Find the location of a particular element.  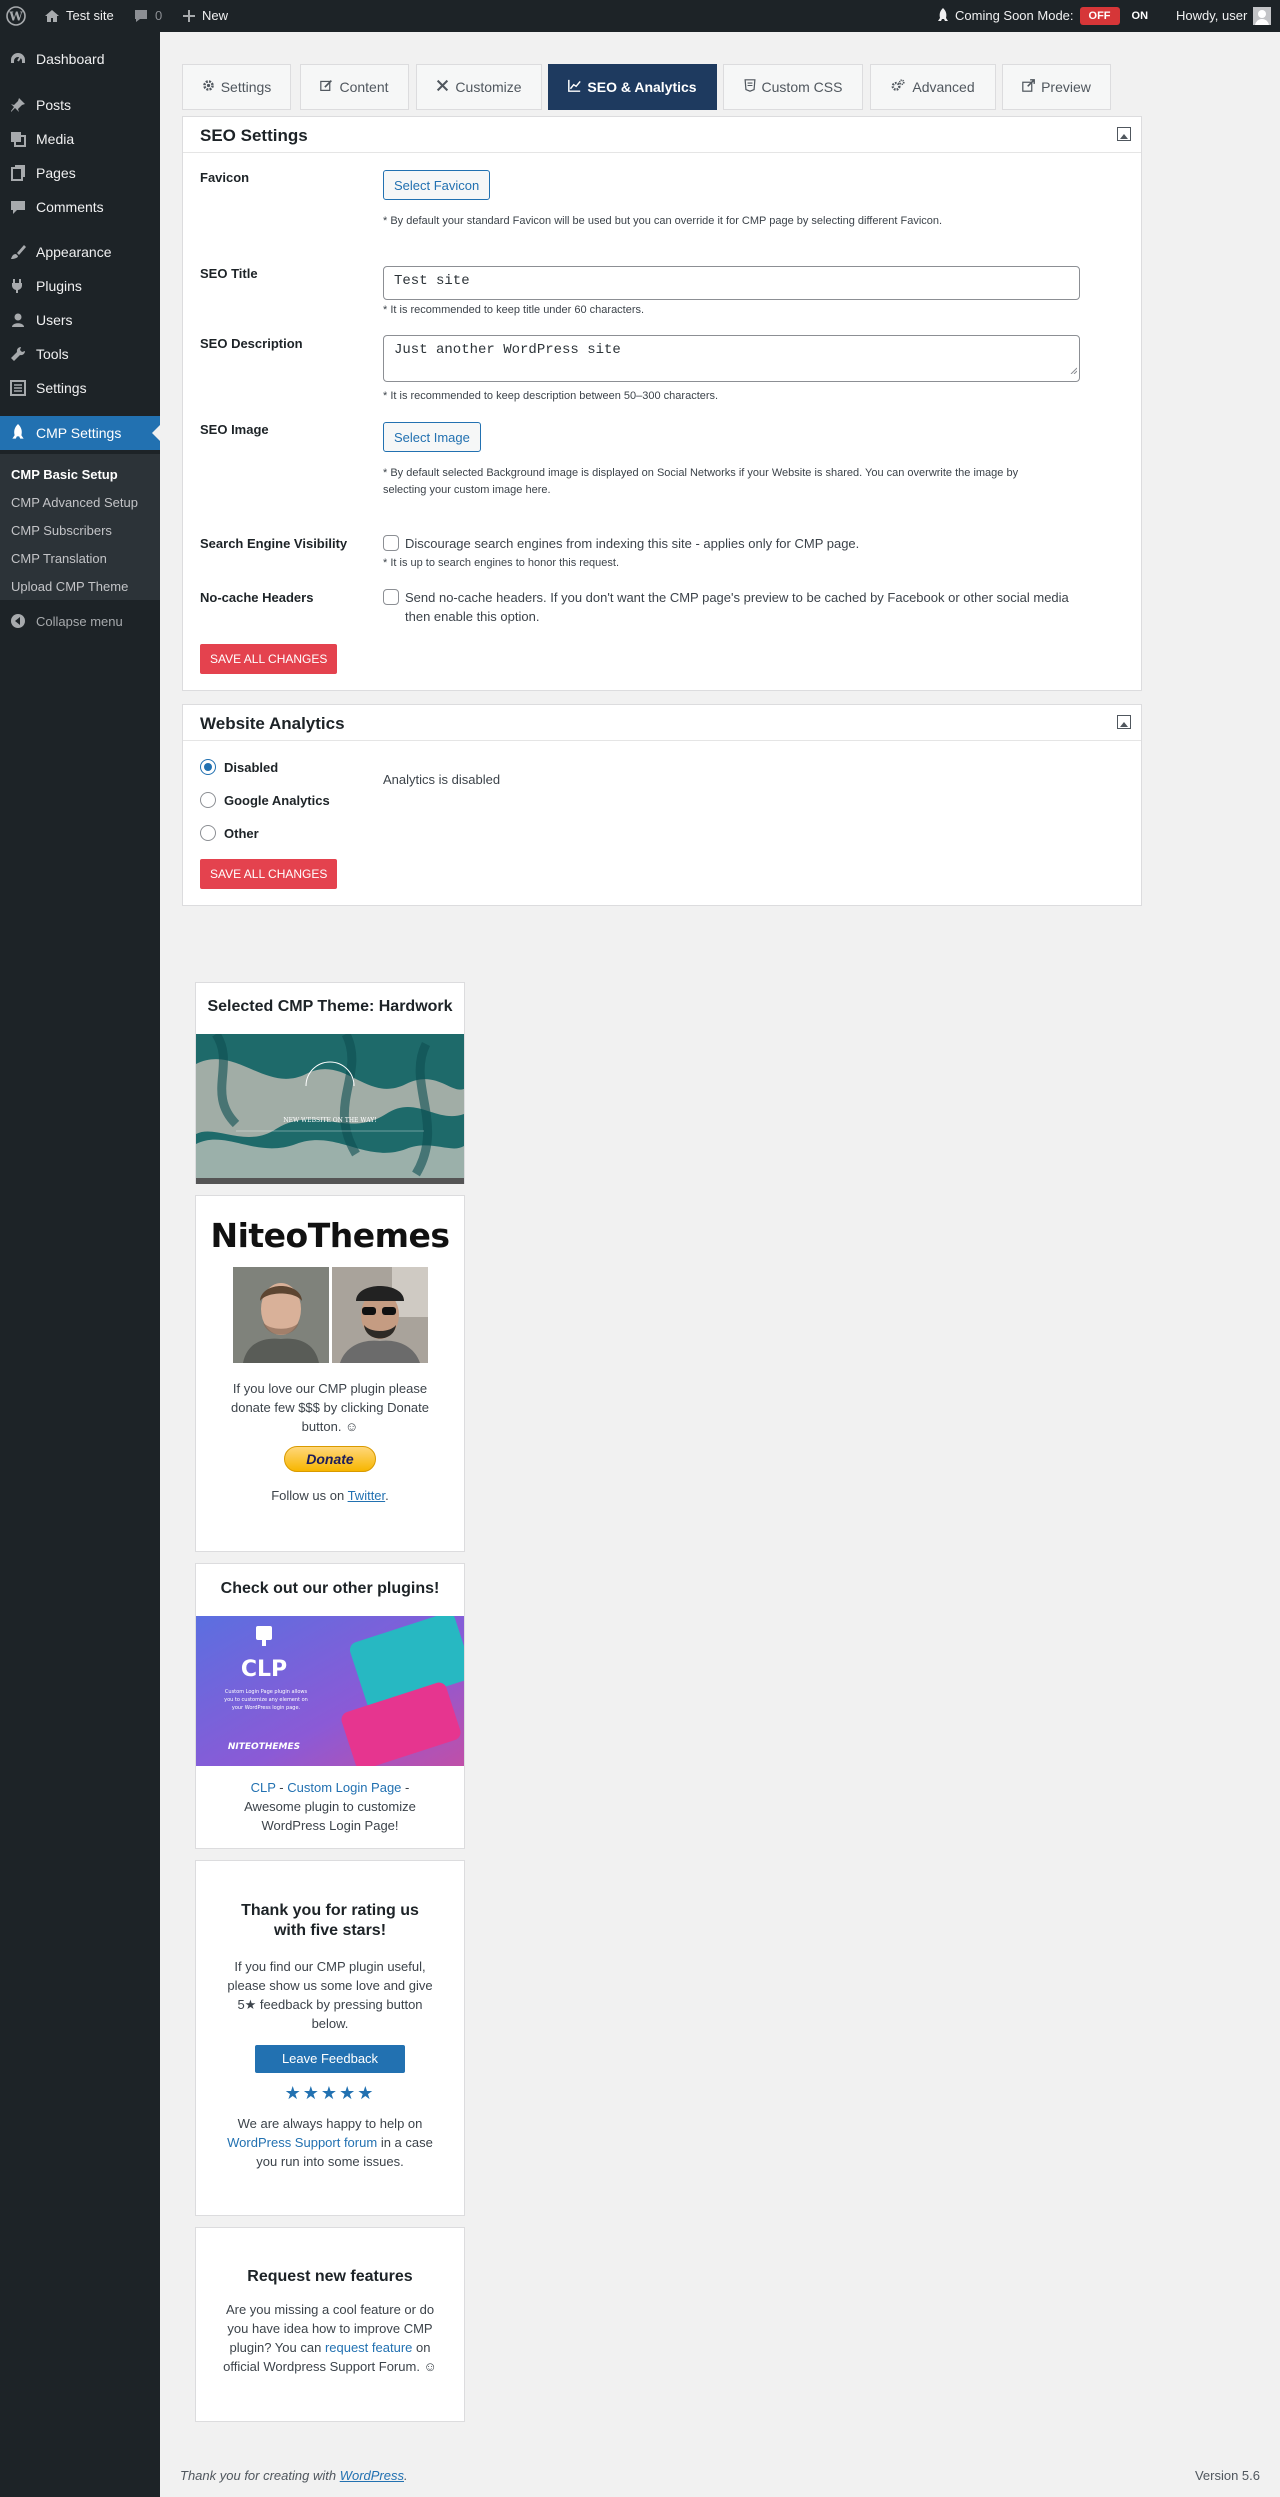

submenu-basic-setup: CMP Basic Setup is located at coordinates (64, 474).